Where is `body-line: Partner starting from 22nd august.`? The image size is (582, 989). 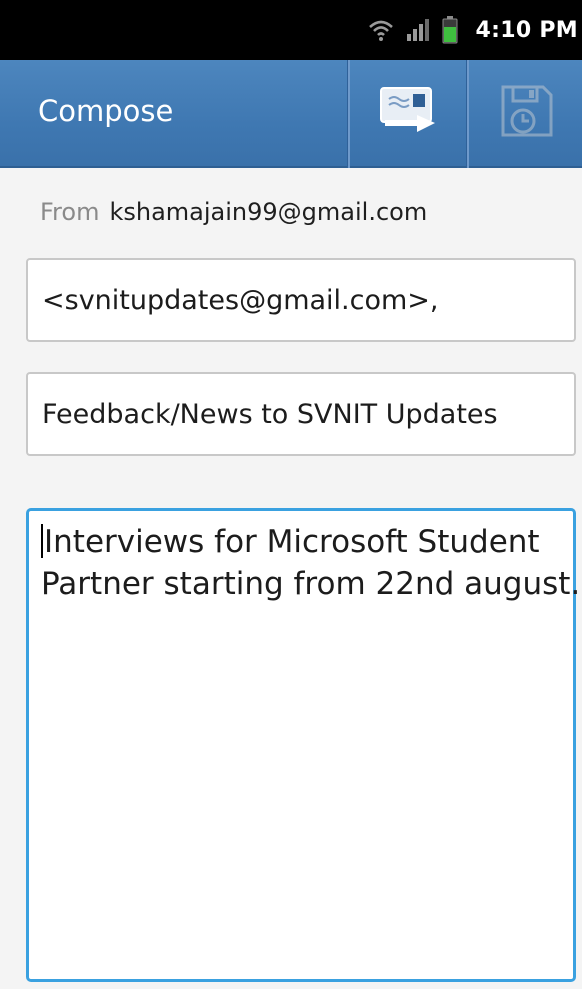 body-line: Partner starting from 22nd august. is located at coordinates (310, 584).